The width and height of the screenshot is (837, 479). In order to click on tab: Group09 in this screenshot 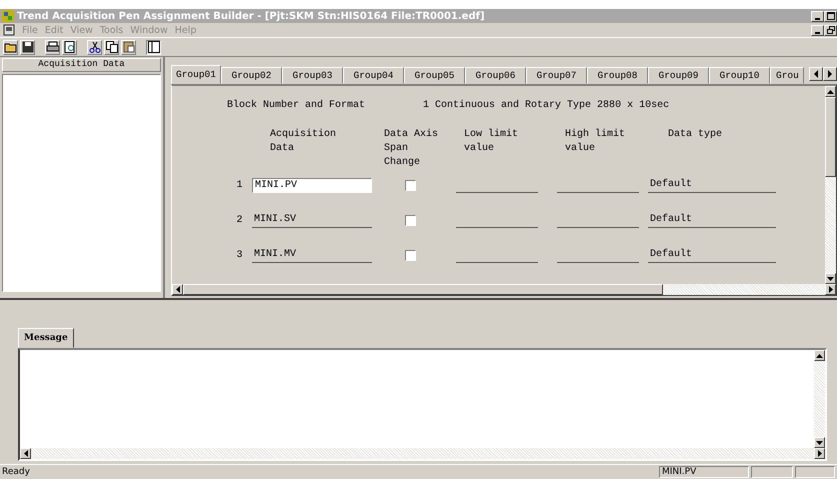, I will do `click(678, 75)`.